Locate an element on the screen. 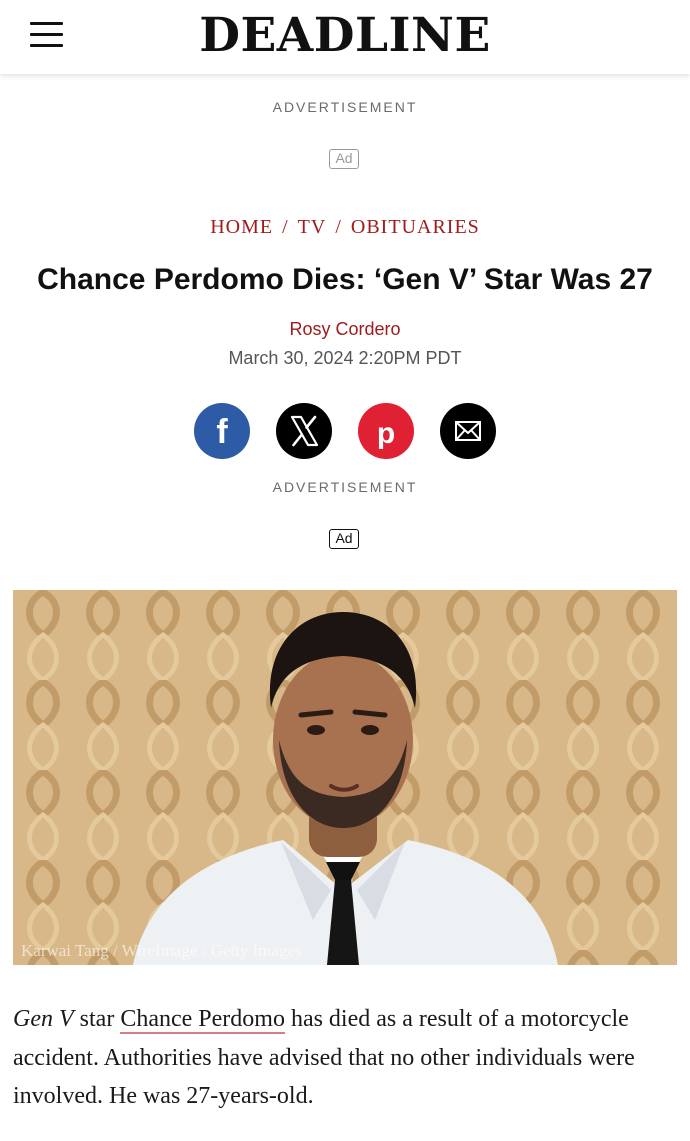 Image resolution: width=690 pixels, height=1141 pixels. article-headline: Chance Perdomo Dies: ‘Gen V’ Star Was 27 is located at coordinates (345, 279).